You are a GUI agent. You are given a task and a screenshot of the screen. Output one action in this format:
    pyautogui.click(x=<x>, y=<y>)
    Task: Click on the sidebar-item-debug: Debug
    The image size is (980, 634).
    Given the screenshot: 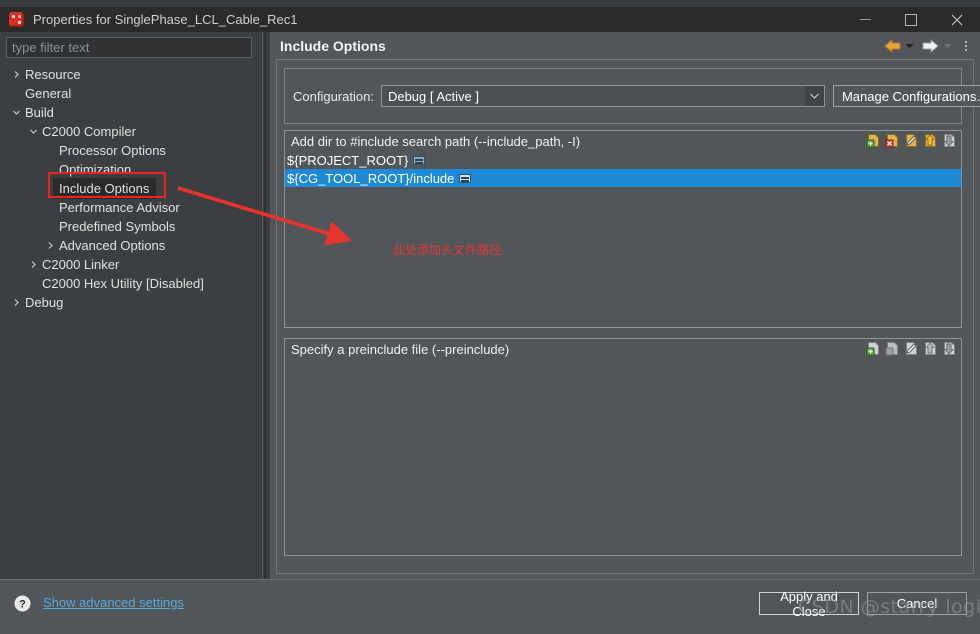 What is the action you would take?
    pyautogui.click(x=129, y=302)
    